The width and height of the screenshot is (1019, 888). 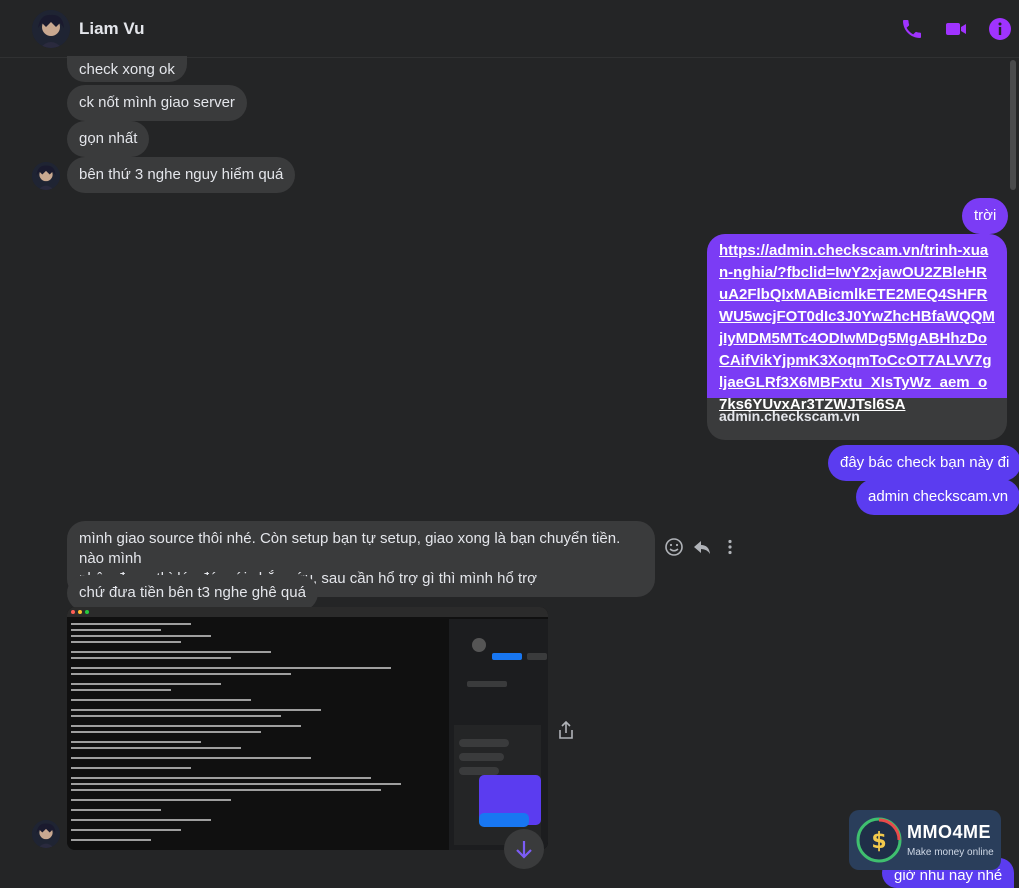 What do you see at coordinates (937, 497) in the screenshot?
I see `message-outgoing: admin checkscam.vn` at bounding box center [937, 497].